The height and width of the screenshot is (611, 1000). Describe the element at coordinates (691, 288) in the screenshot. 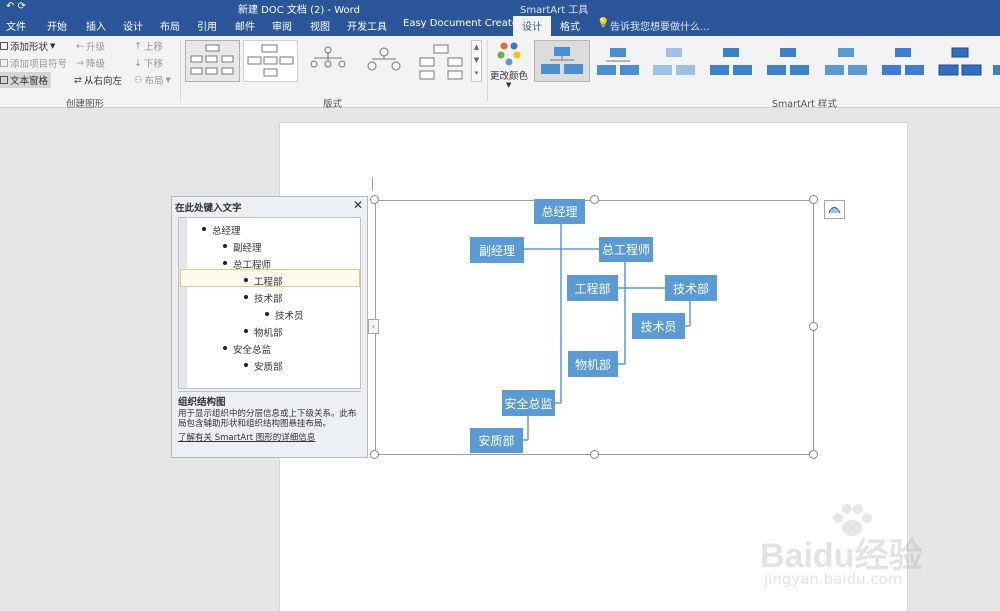

I see `node-technical-dept: 技术部` at that location.